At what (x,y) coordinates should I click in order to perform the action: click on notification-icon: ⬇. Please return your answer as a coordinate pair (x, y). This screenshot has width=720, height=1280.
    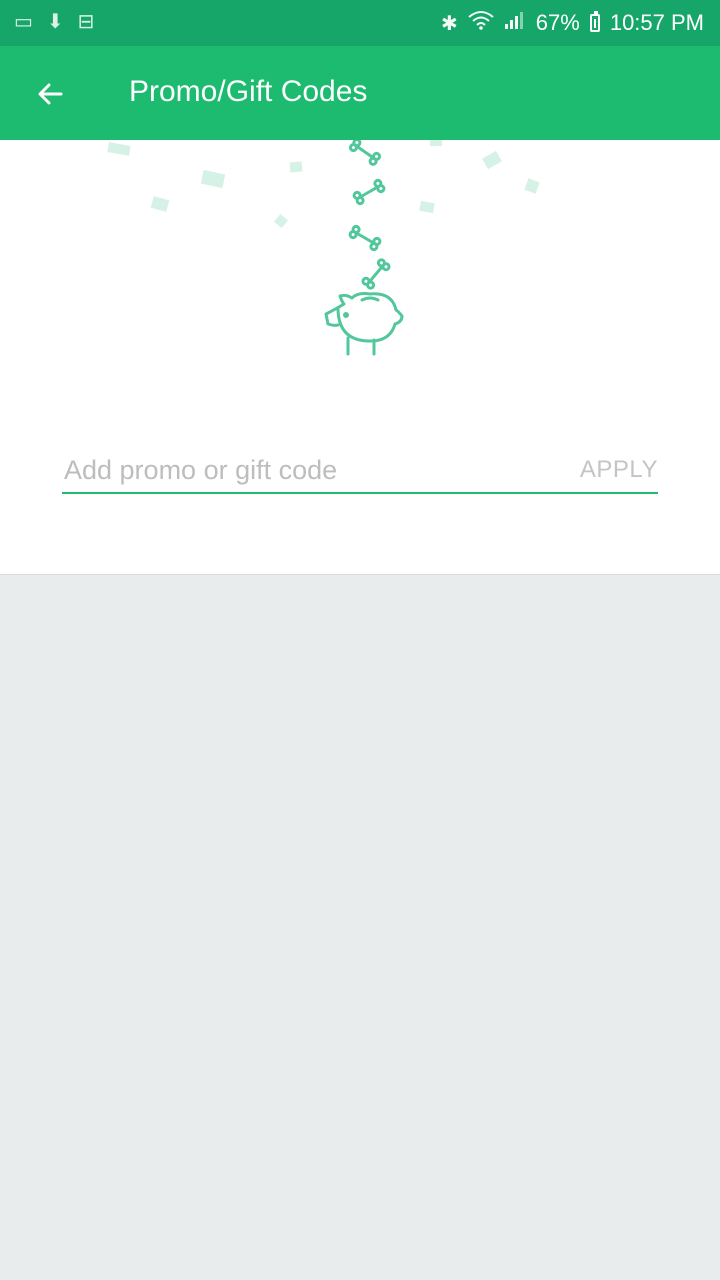
    Looking at the image, I should click on (55, 22).